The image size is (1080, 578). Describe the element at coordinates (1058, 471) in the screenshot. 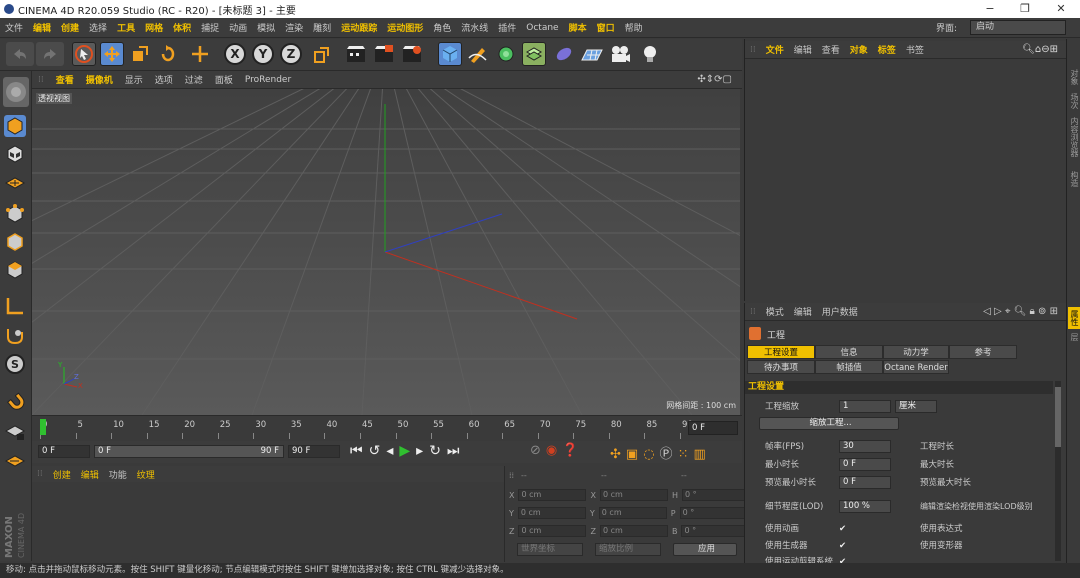

I see `attr-scrollbar` at that location.